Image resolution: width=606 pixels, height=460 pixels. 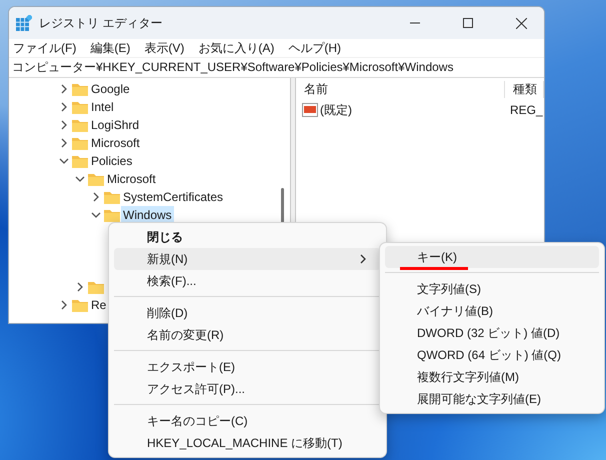 What do you see at coordinates (492, 355) in the screenshot?
I see `menu-item: QWORD (64 ビット) 値(Q)` at bounding box center [492, 355].